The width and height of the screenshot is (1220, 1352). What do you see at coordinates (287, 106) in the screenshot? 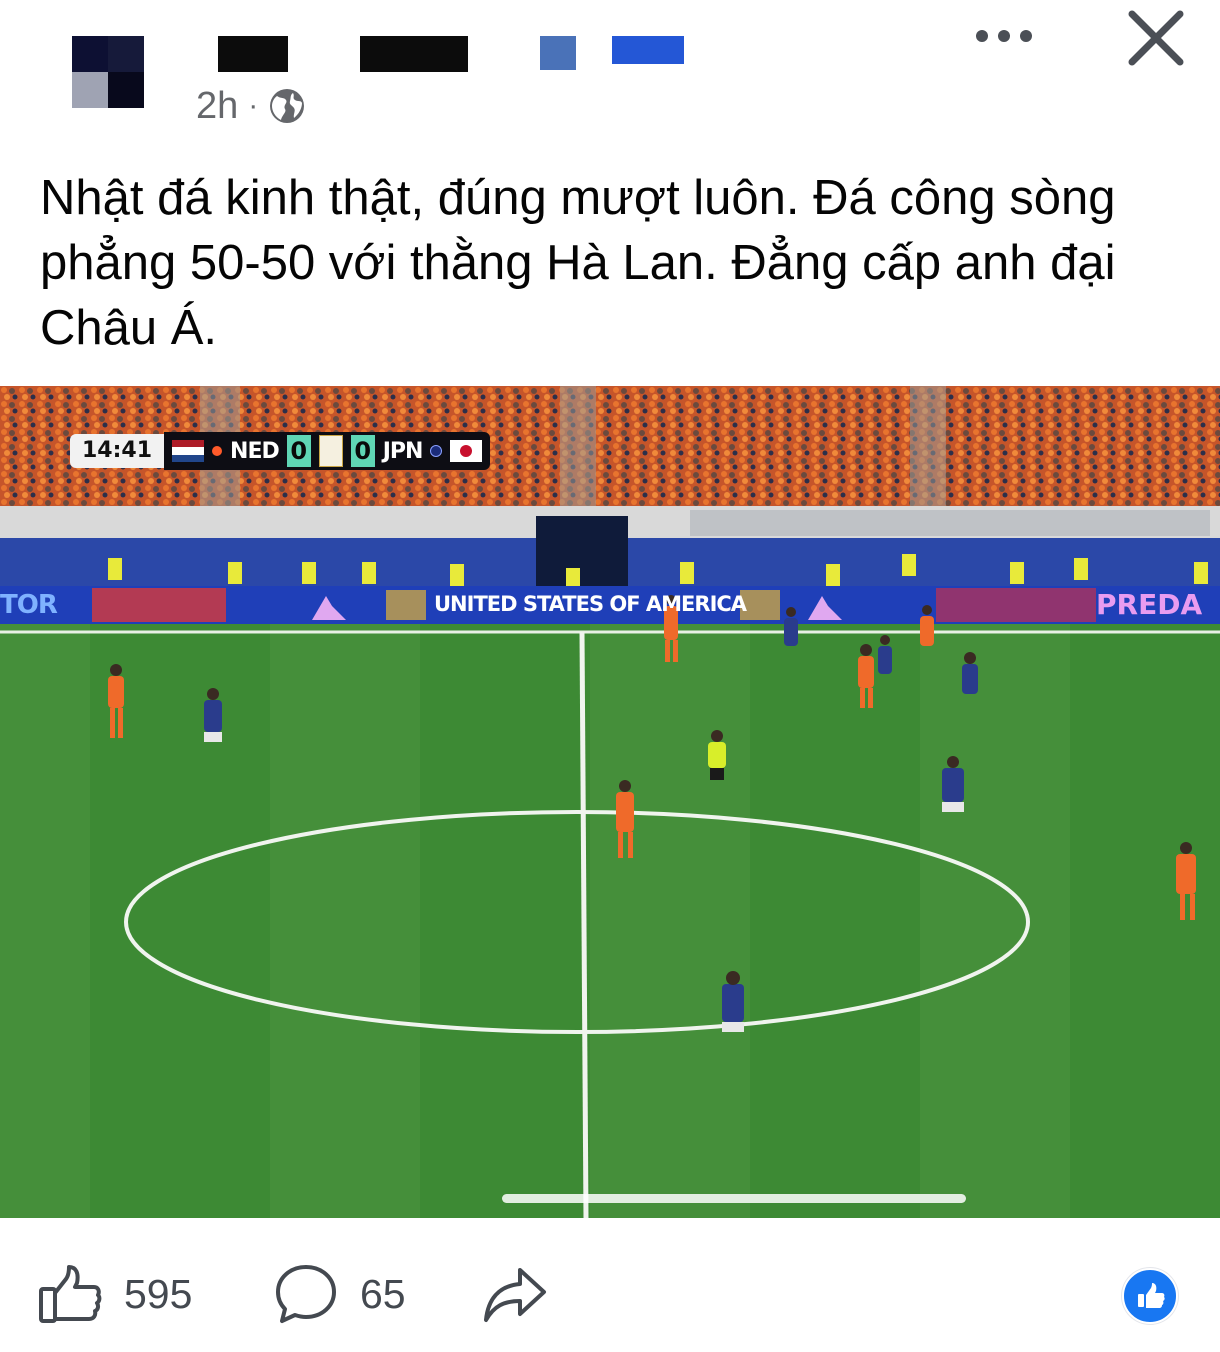
I see `globe-icon` at bounding box center [287, 106].